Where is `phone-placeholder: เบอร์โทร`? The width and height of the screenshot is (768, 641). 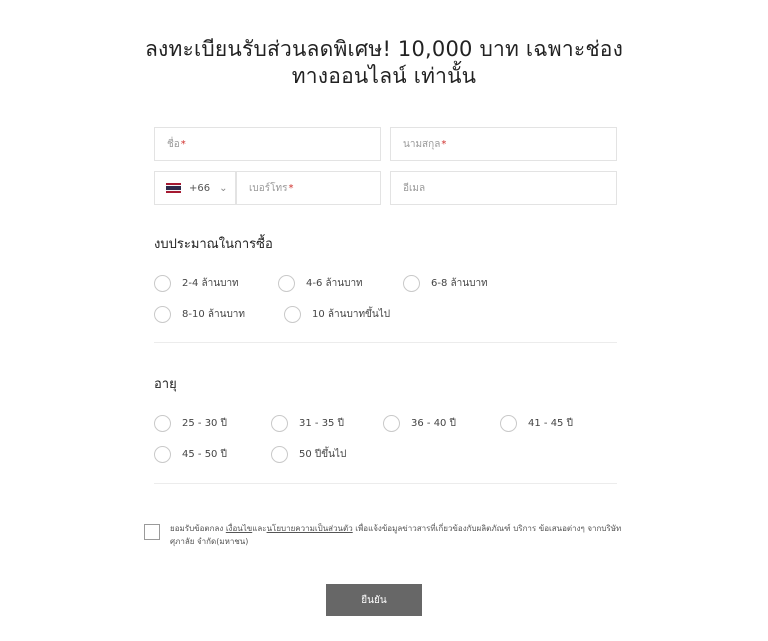 phone-placeholder: เบอร์โทร is located at coordinates (268, 188).